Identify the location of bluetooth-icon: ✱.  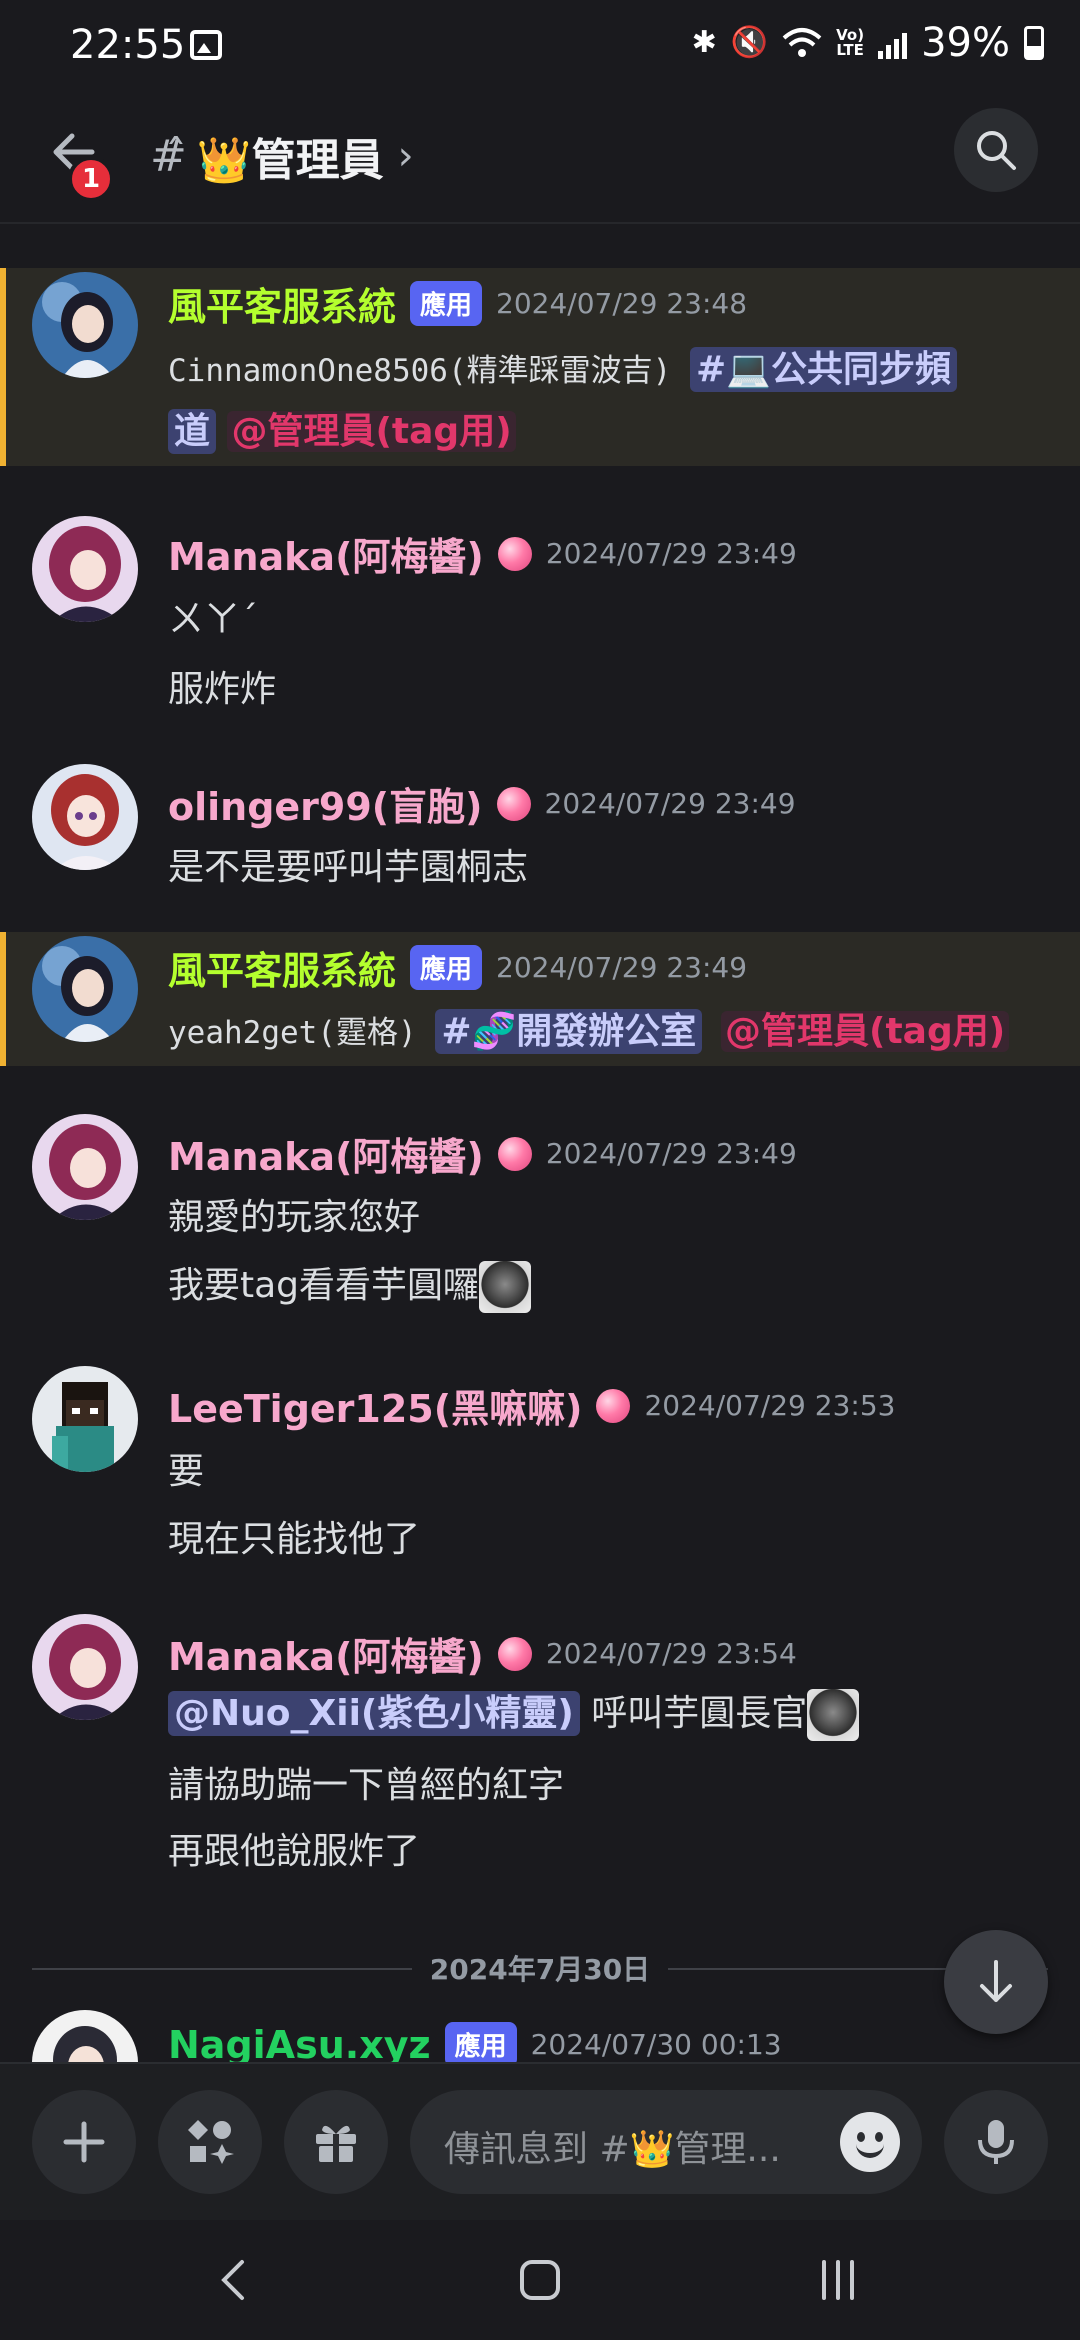
(704, 42).